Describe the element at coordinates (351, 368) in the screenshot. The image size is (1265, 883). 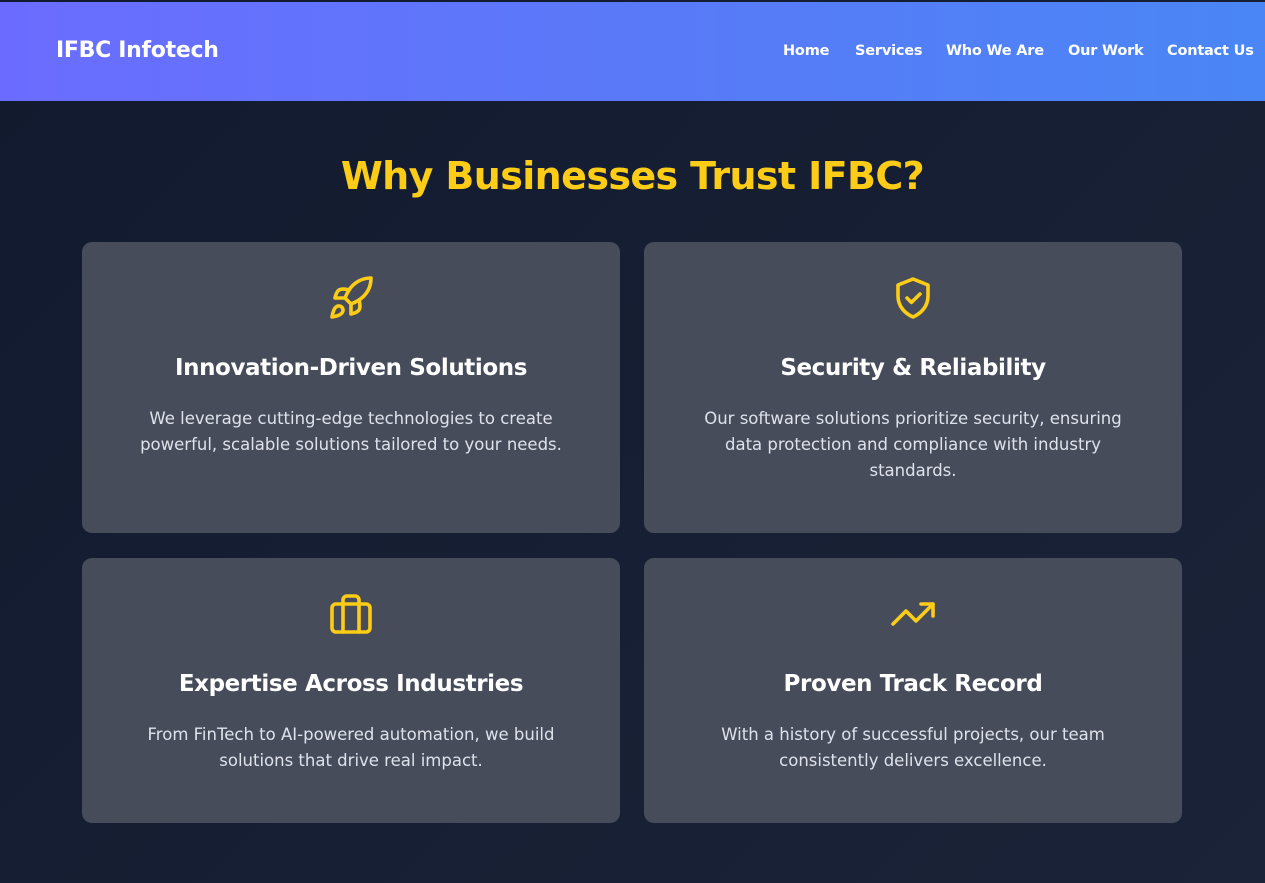
I see `card-title: Innovation-Driven Solutions` at that location.